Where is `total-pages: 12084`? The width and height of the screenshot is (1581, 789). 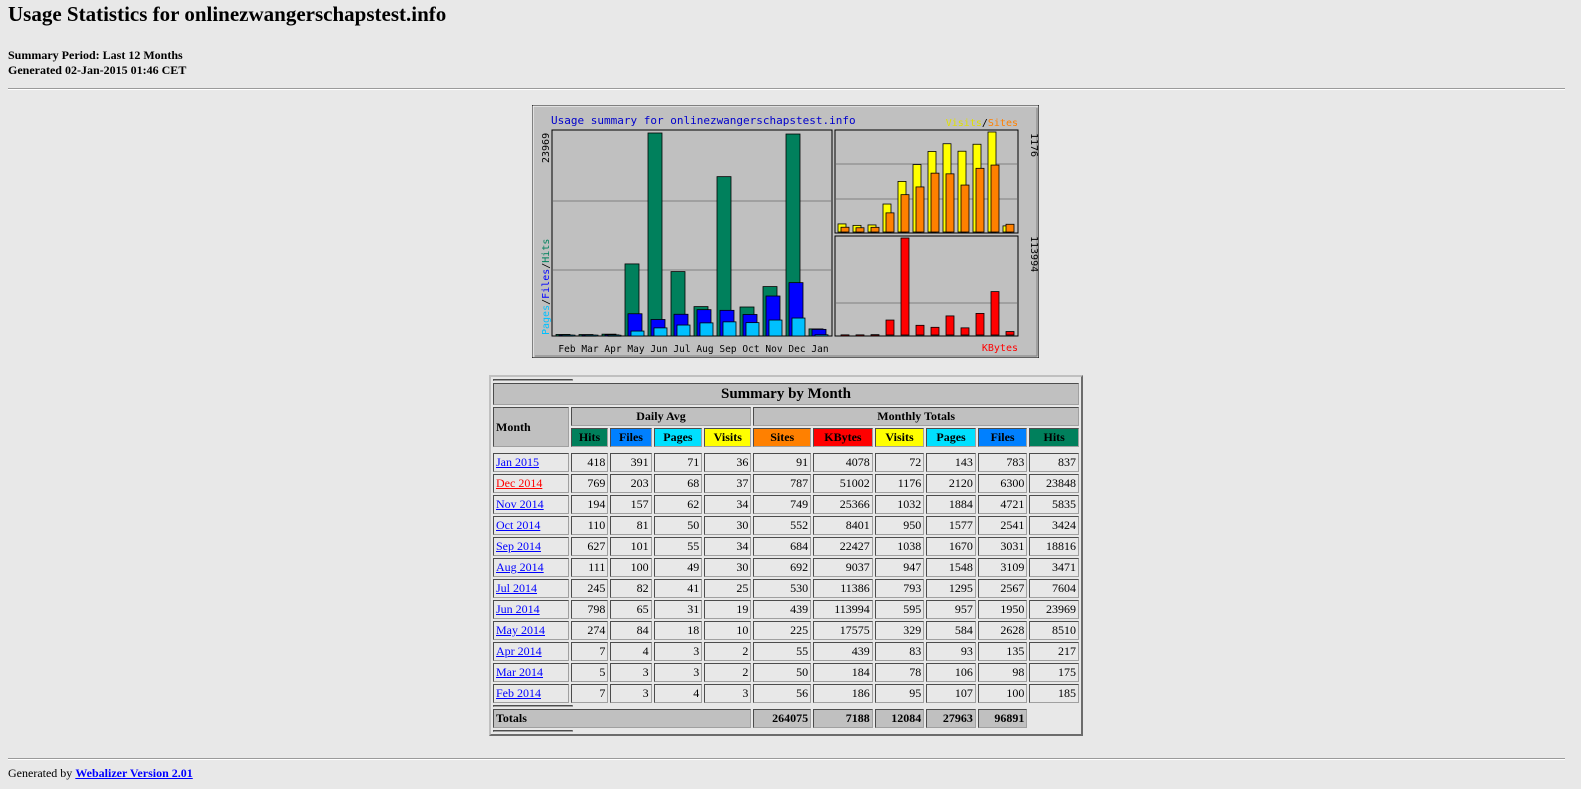
total-pages: 12084 is located at coordinates (899, 718).